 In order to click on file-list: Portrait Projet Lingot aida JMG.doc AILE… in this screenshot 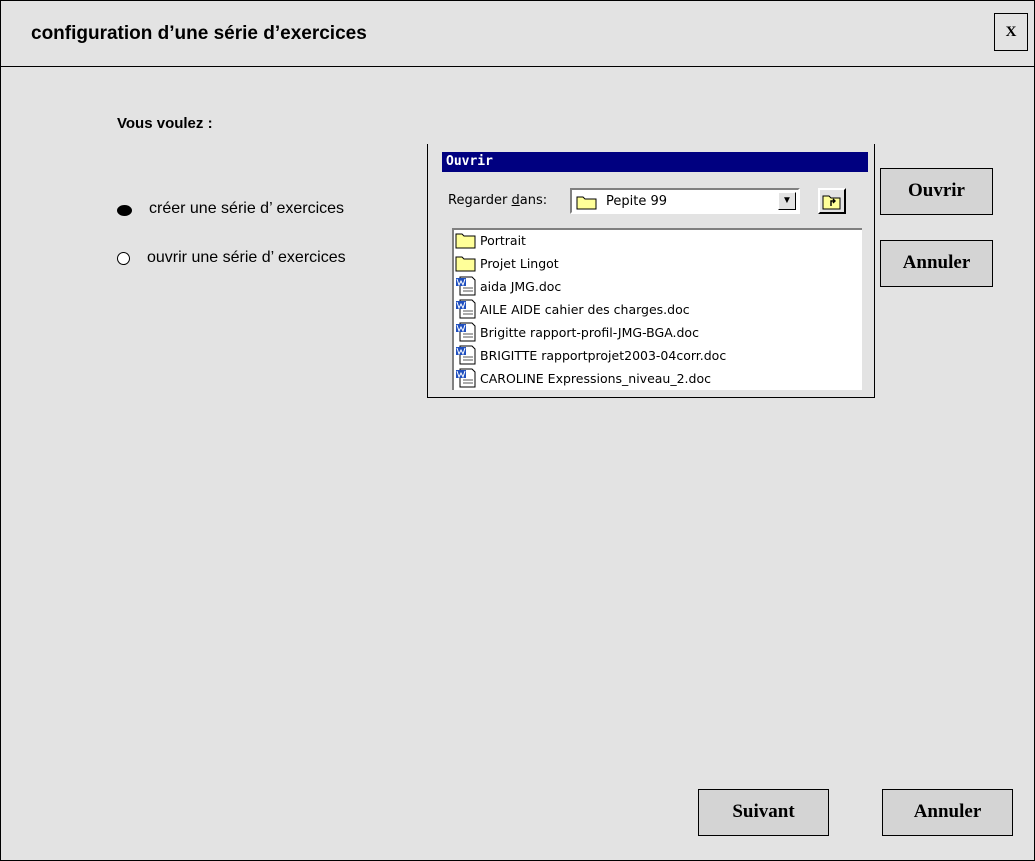, I will do `click(657, 309)`.